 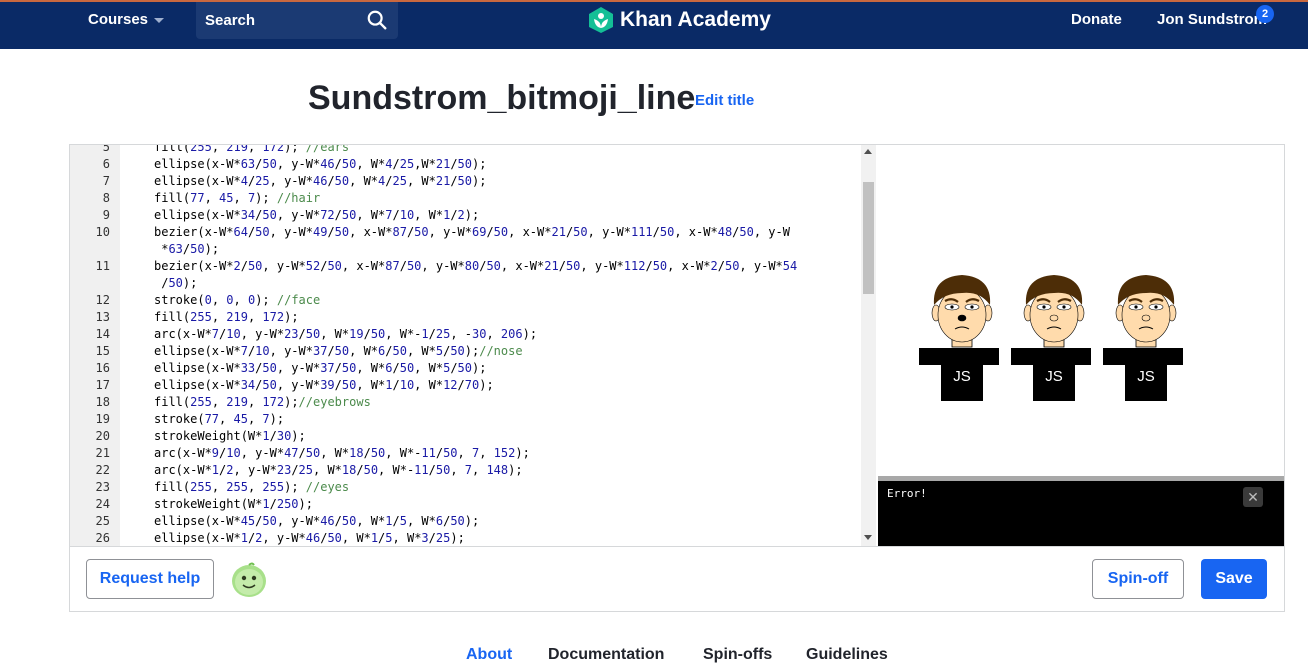 I want to click on code-line: 5 fill(255, 219, 172); //ears, so click(x=465, y=150).